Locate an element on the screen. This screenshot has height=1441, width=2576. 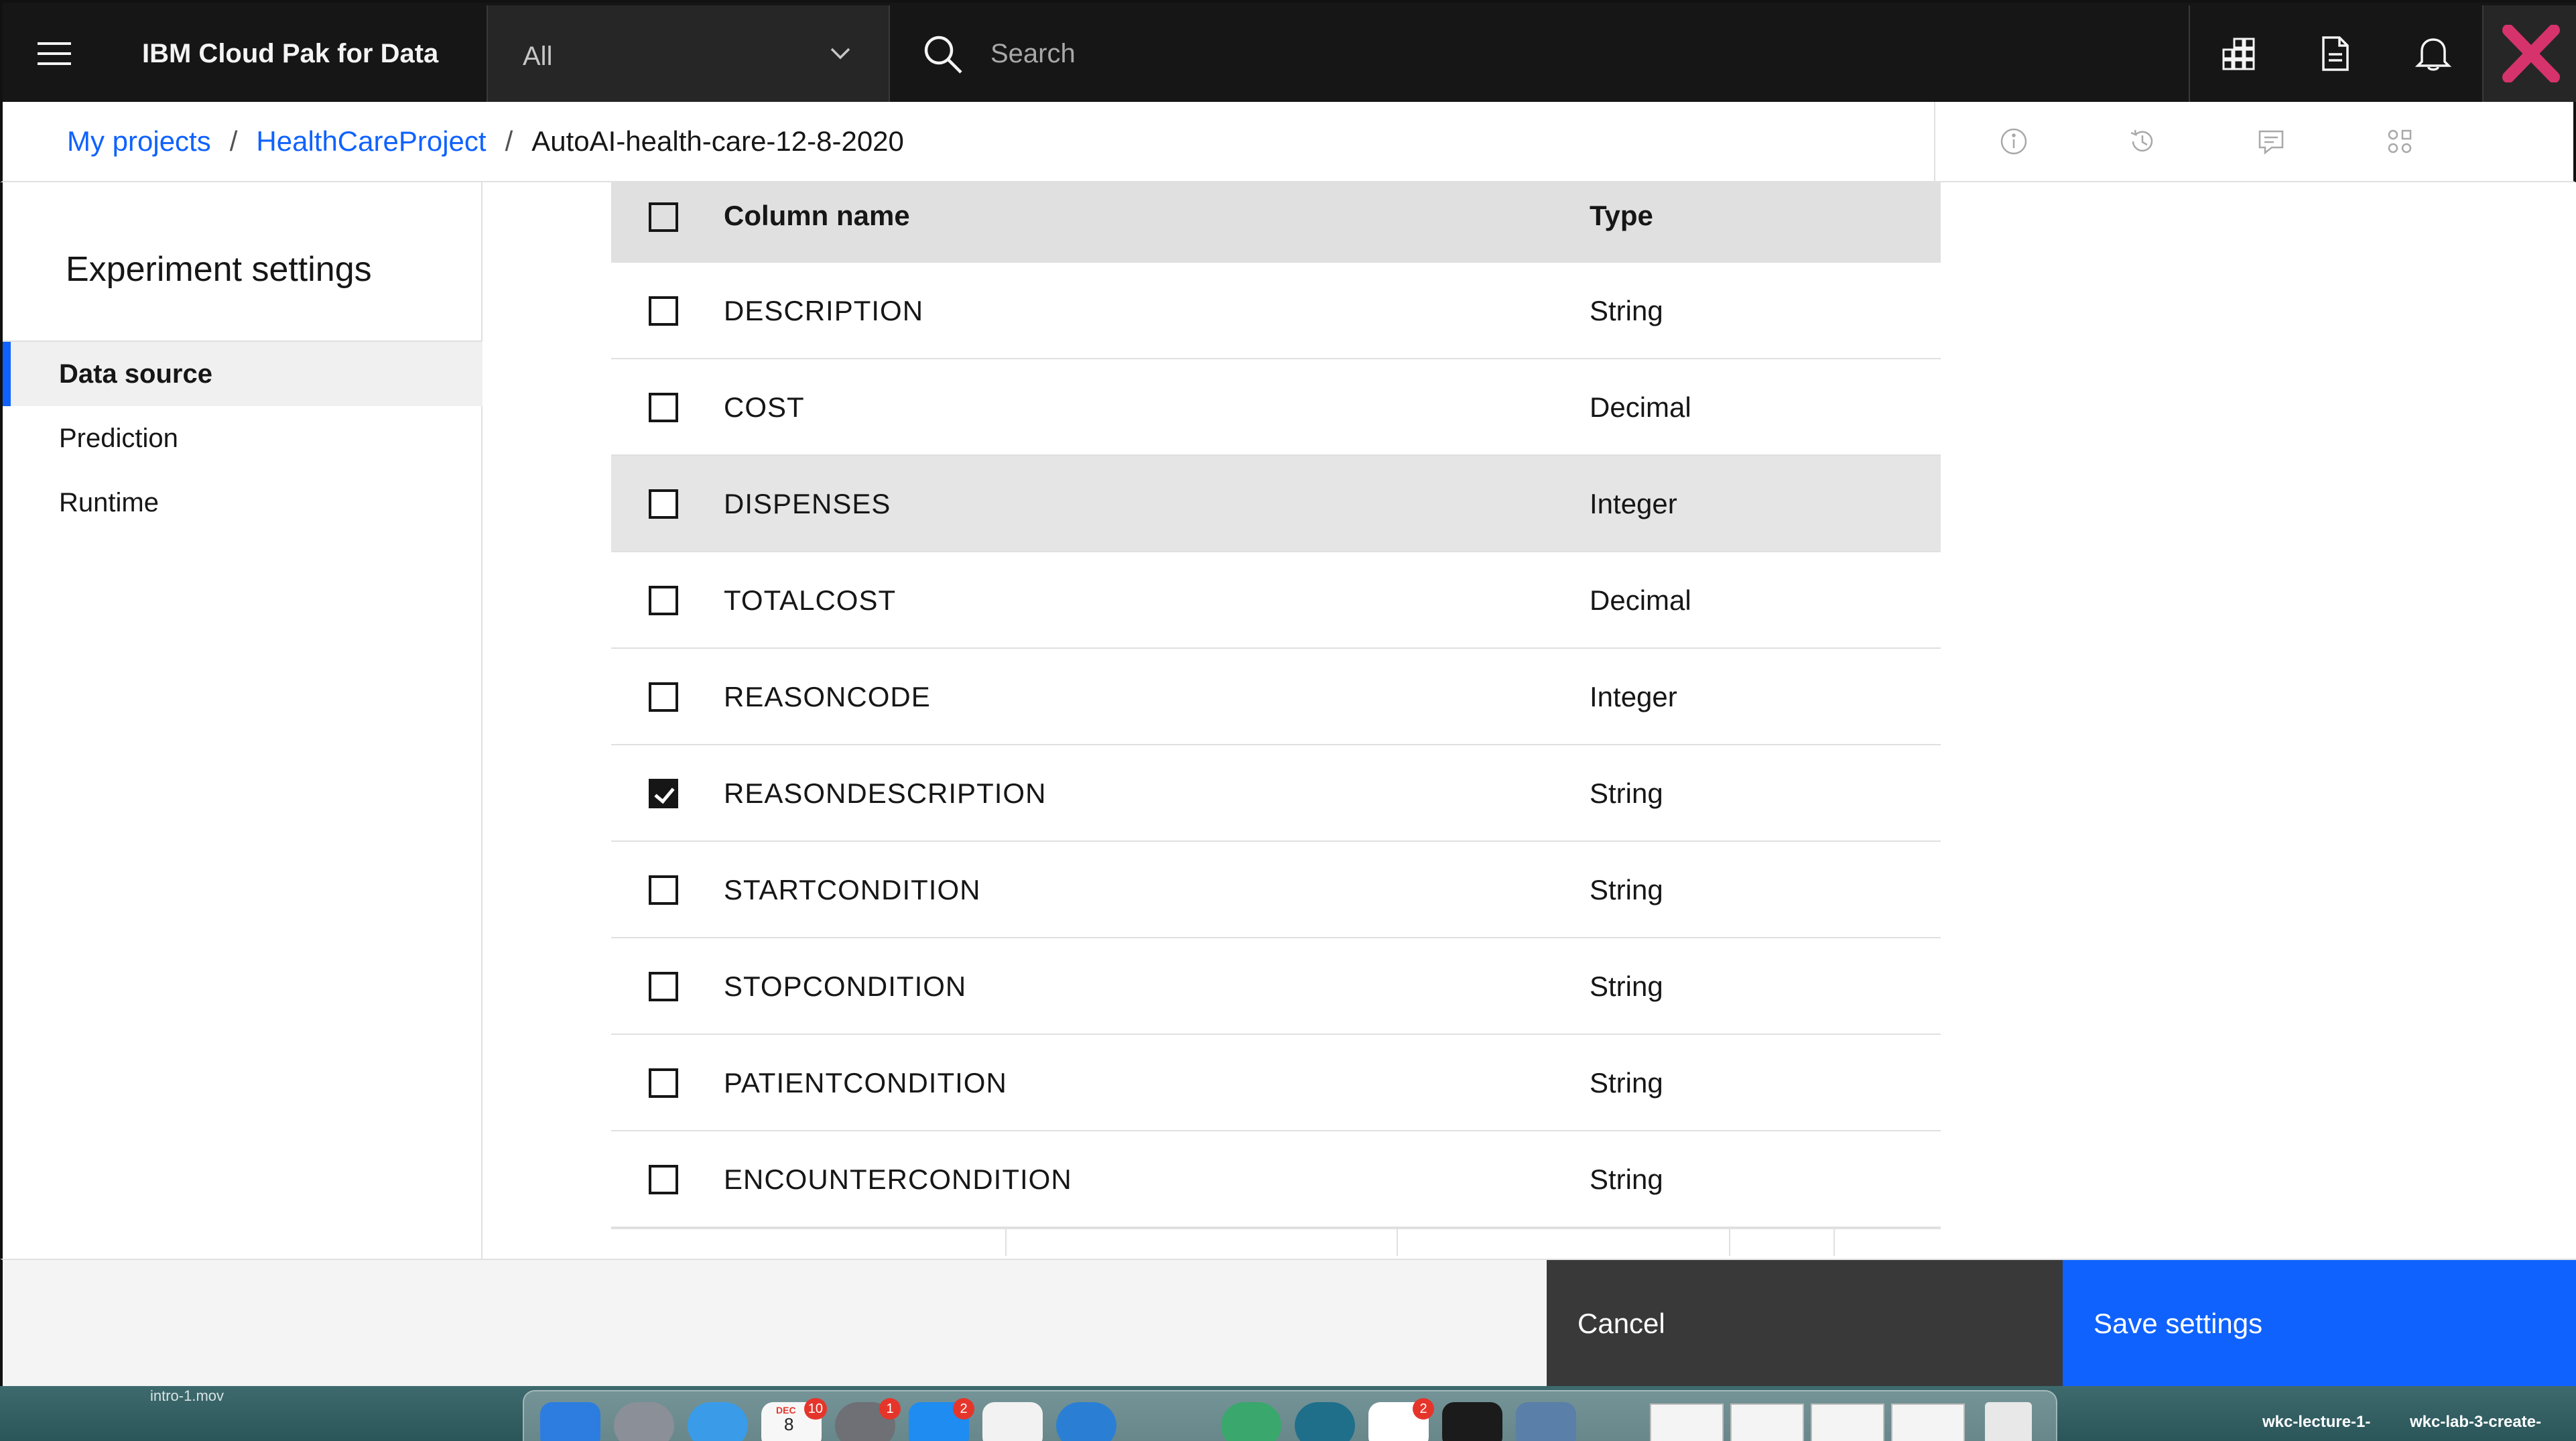
slack-icon: 2 is located at coordinates (1401, 1419).